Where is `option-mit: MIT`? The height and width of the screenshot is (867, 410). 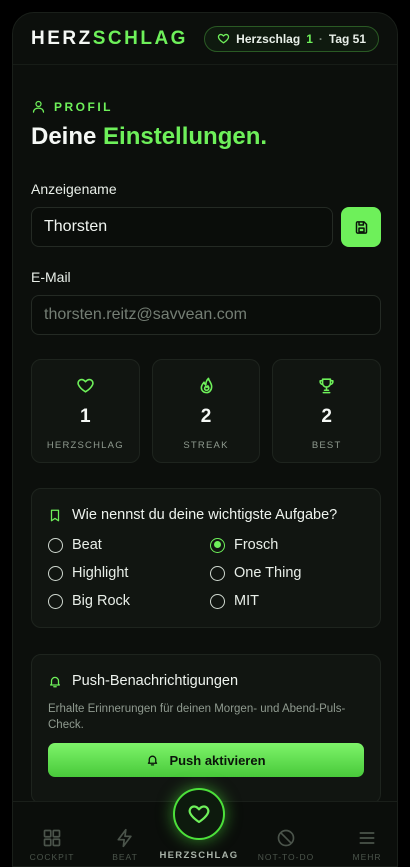
option-mit: MIT is located at coordinates (234, 601).